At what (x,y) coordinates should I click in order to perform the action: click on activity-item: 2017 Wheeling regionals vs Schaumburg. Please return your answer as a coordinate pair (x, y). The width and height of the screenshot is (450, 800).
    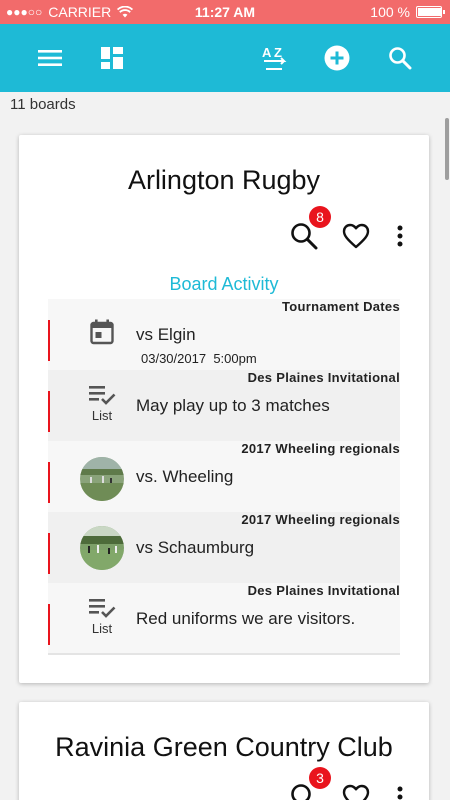
    Looking at the image, I should click on (224, 547).